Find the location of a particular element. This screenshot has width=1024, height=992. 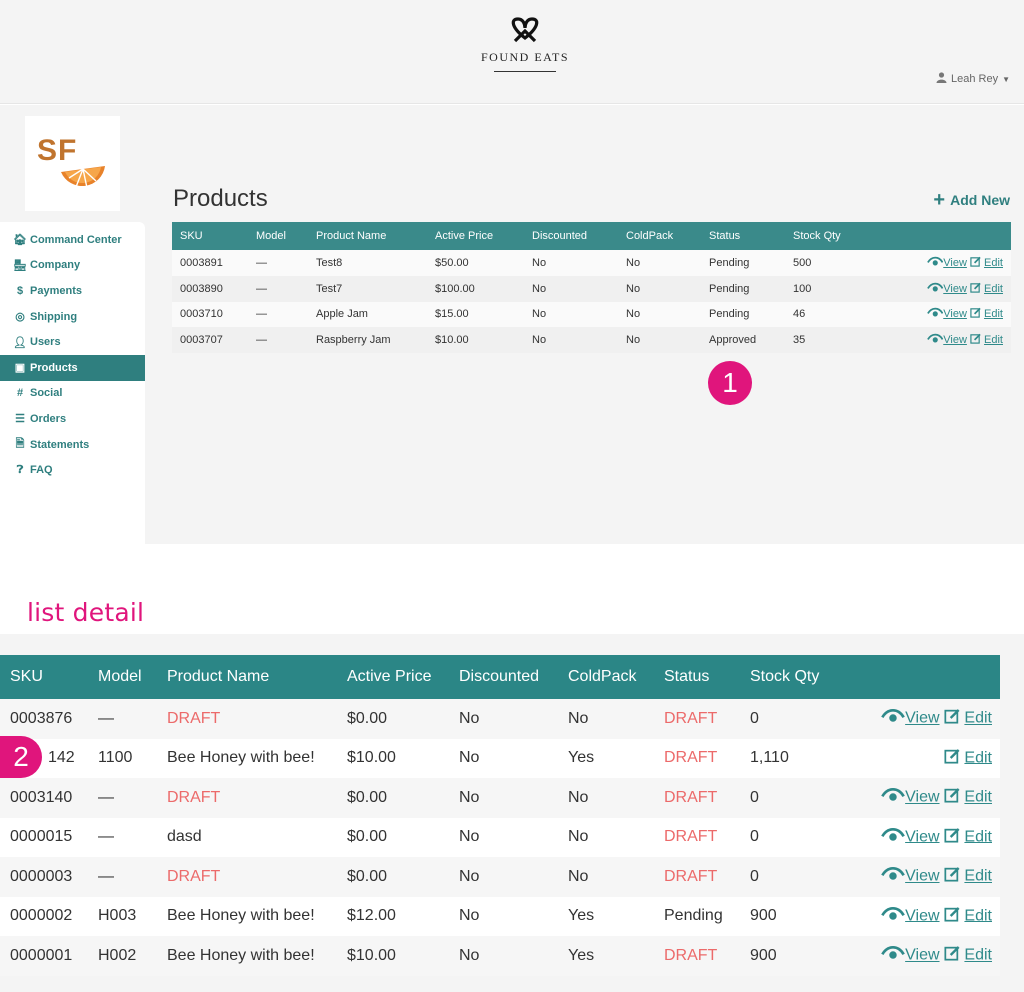

table-row: 0003876— DRAFT $0.00 No No DRAFT 0 View Edit is located at coordinates (500, 719).